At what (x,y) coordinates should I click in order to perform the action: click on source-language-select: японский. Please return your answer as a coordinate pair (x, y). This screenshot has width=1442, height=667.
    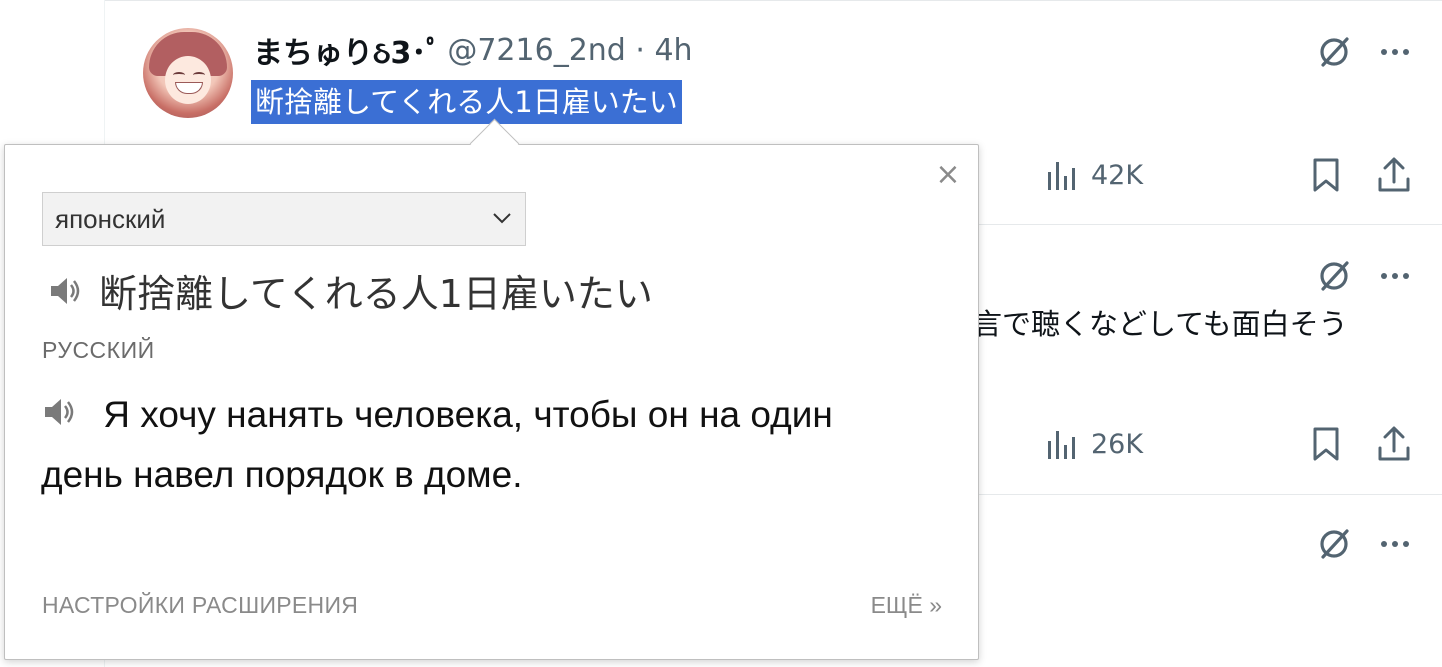
    Looking at the image, I should click on (284, 219).